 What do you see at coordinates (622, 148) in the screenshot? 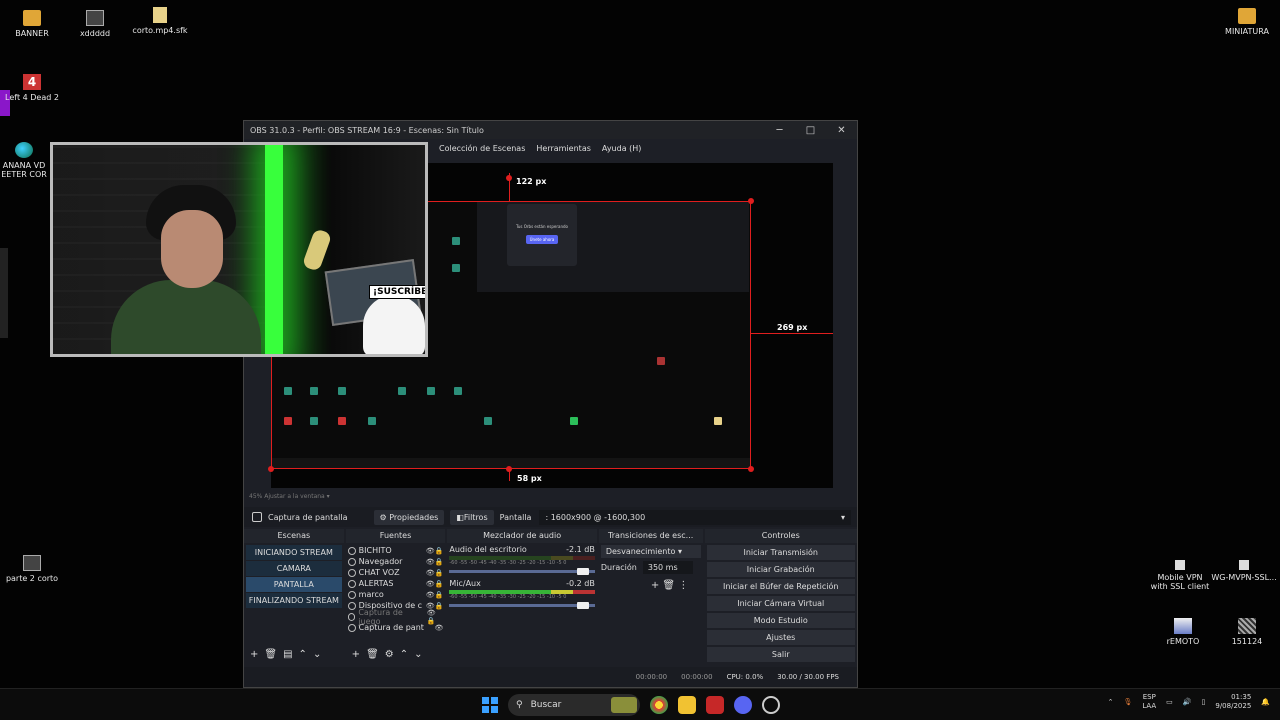
I see `menu-help: Ayuda (H)` at bounding box center [622, 148].